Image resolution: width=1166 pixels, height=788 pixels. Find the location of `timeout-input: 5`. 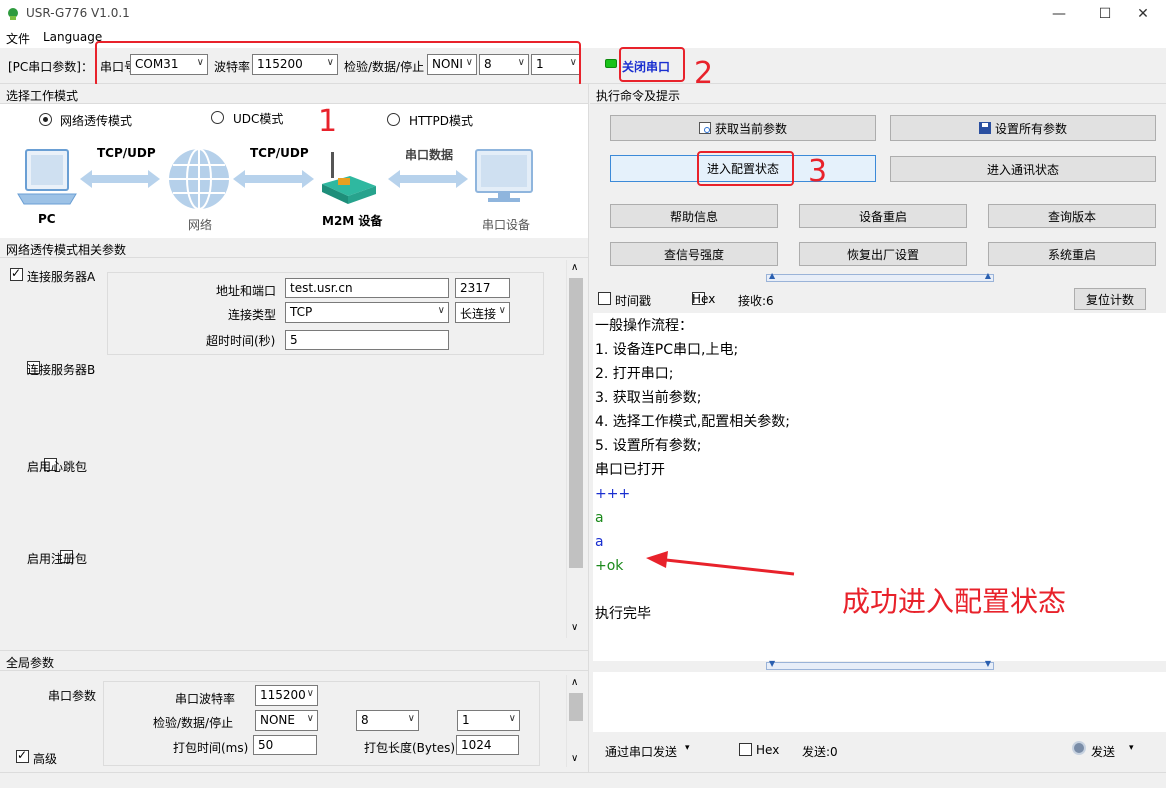

timeout-input: 5 is located at coordinates (367, 340).